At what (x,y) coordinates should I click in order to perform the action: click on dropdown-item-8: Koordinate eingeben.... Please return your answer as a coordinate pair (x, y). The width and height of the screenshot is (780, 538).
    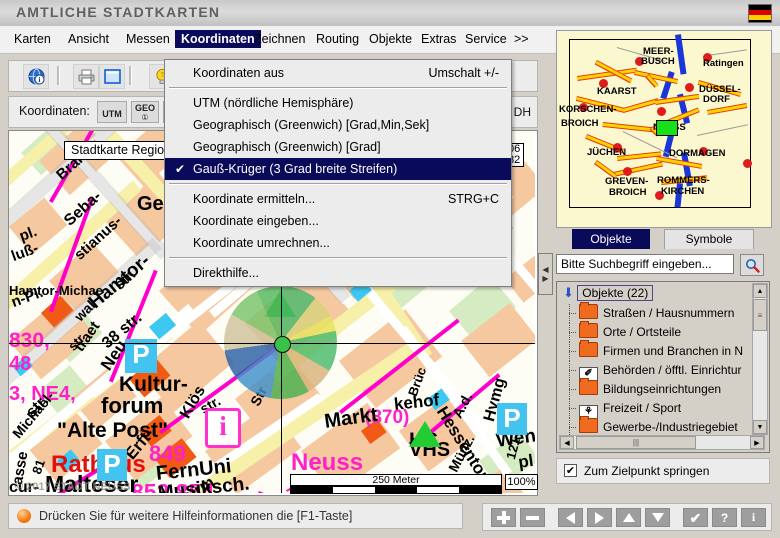
    Looking at the image, I should click on (338, 221).